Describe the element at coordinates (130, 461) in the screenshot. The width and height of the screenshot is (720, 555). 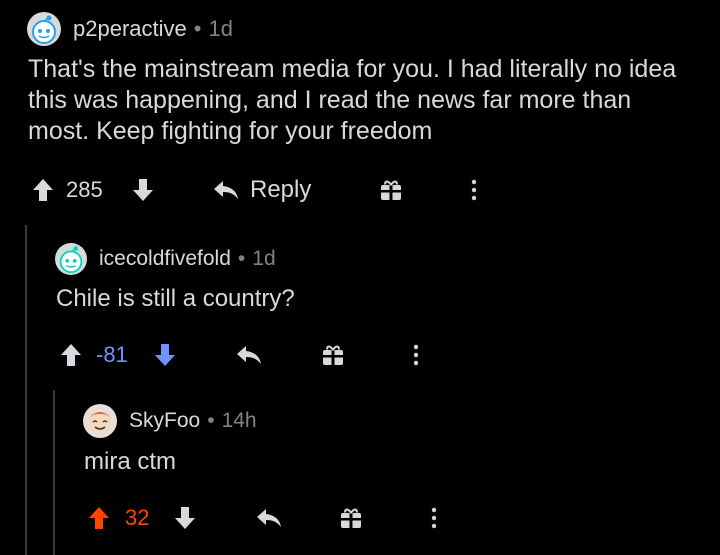
I see `comment-3-body: mira ctm` at that location.